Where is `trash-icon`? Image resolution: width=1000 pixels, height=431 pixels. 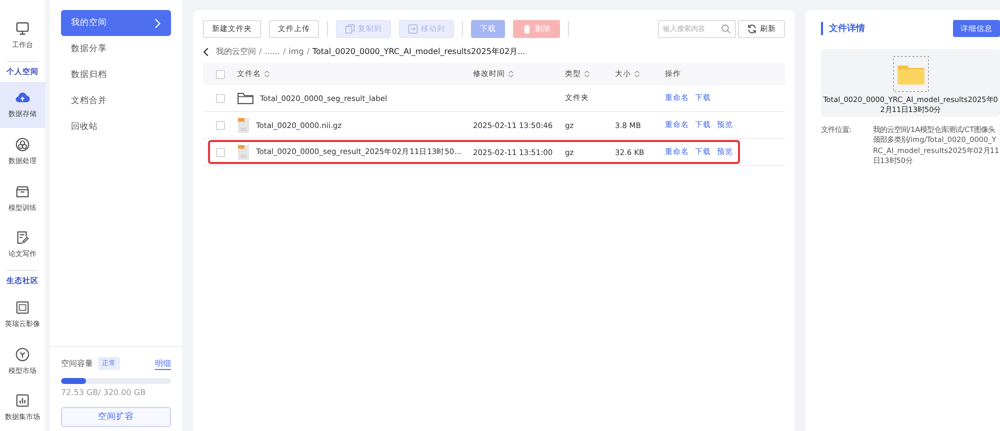 trash-icon is located at coordinates (527, 29).